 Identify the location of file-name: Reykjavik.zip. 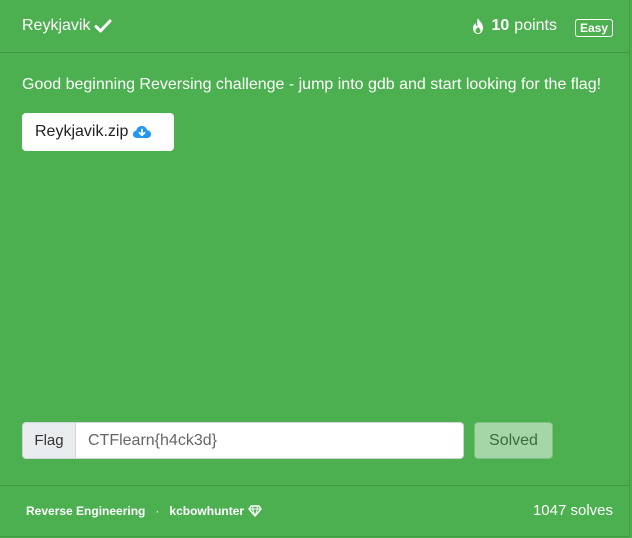
(82, 131).